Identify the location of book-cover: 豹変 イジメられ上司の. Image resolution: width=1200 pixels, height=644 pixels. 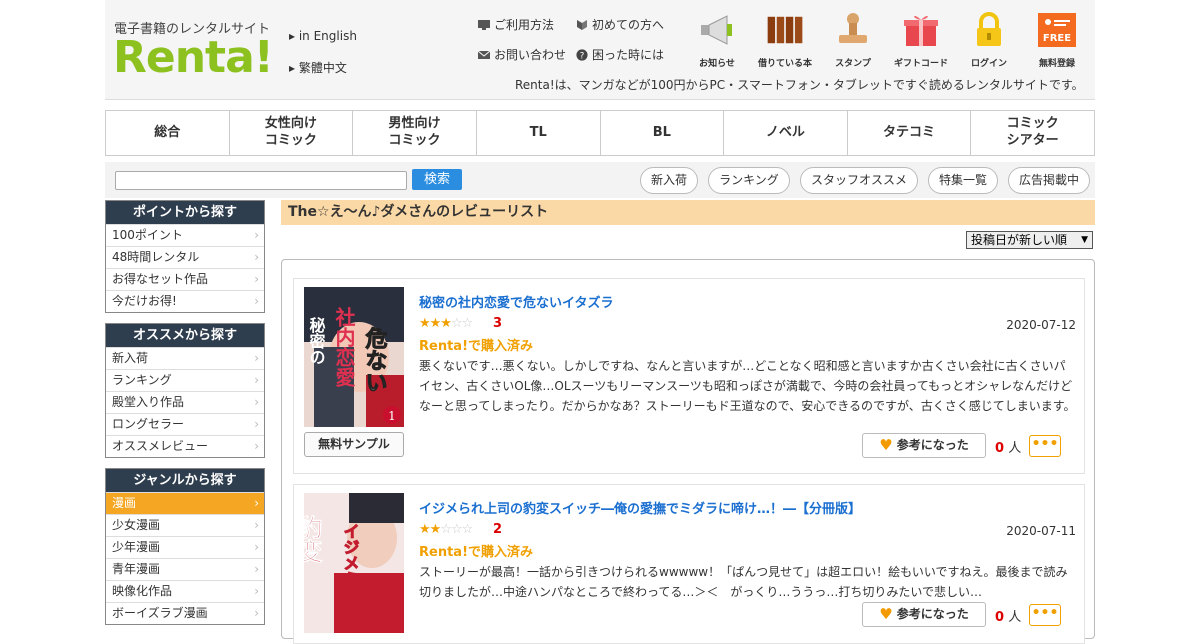
(354, 563).